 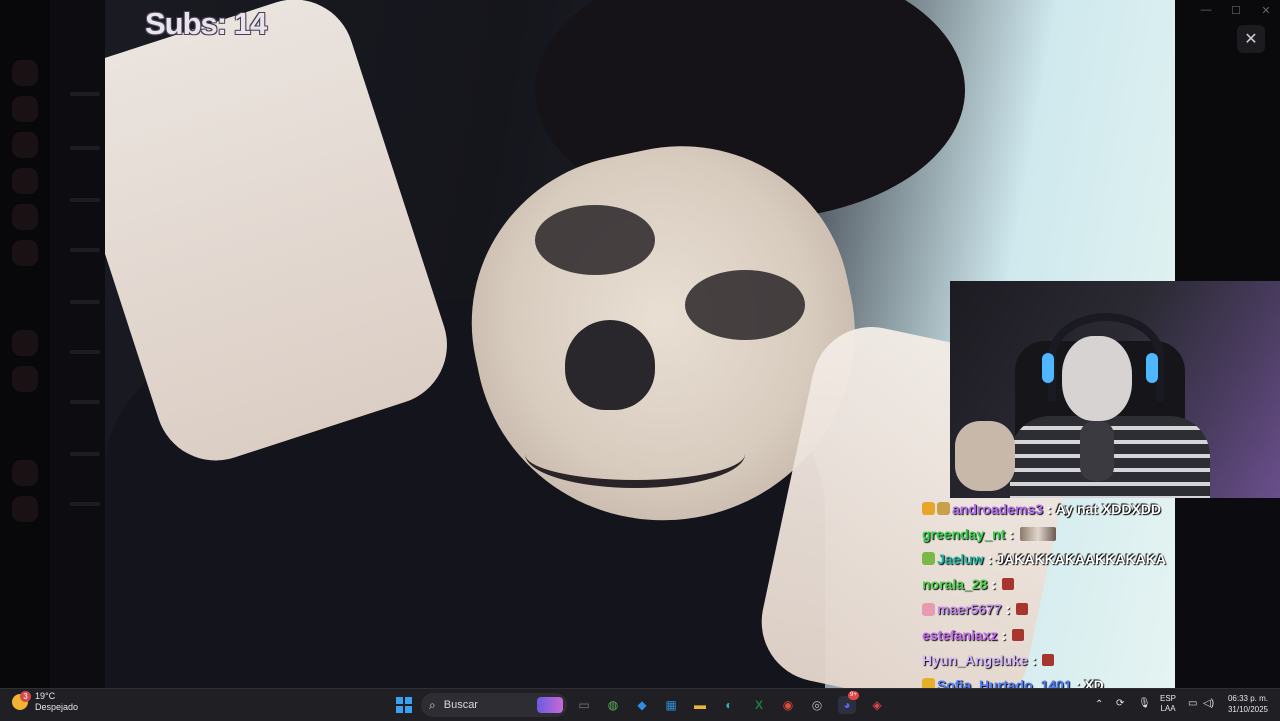 I want to click on chat-username: androadems3, so click(x=997, y=509).